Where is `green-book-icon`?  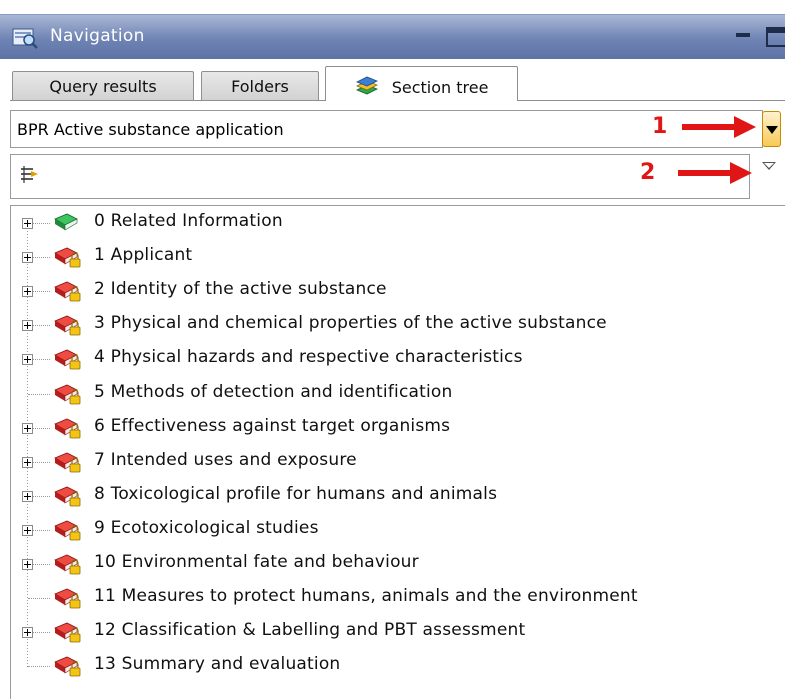
green-book-icon is located at coordinates (66, 223).